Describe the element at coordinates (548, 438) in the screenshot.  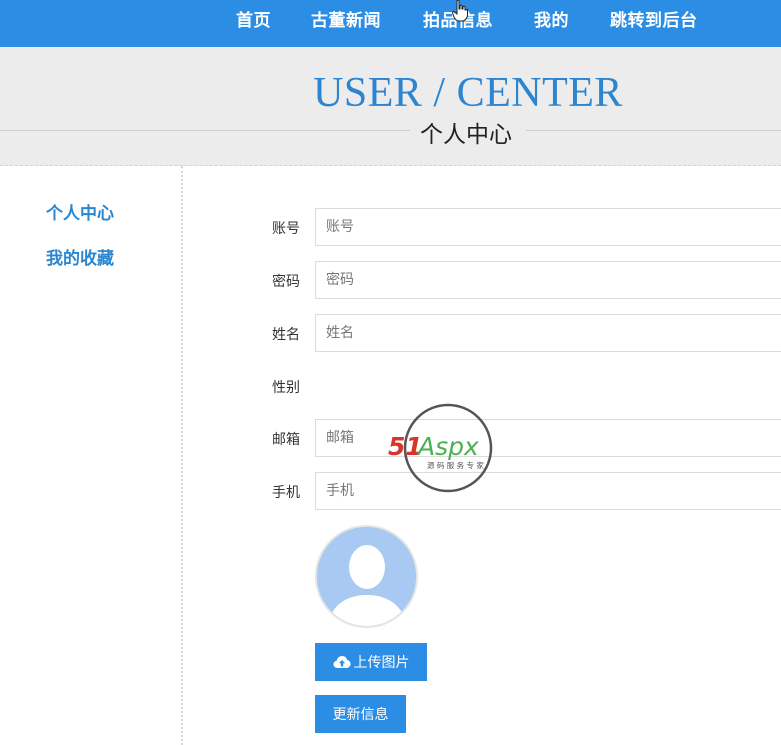
I see `email-input` at that location.